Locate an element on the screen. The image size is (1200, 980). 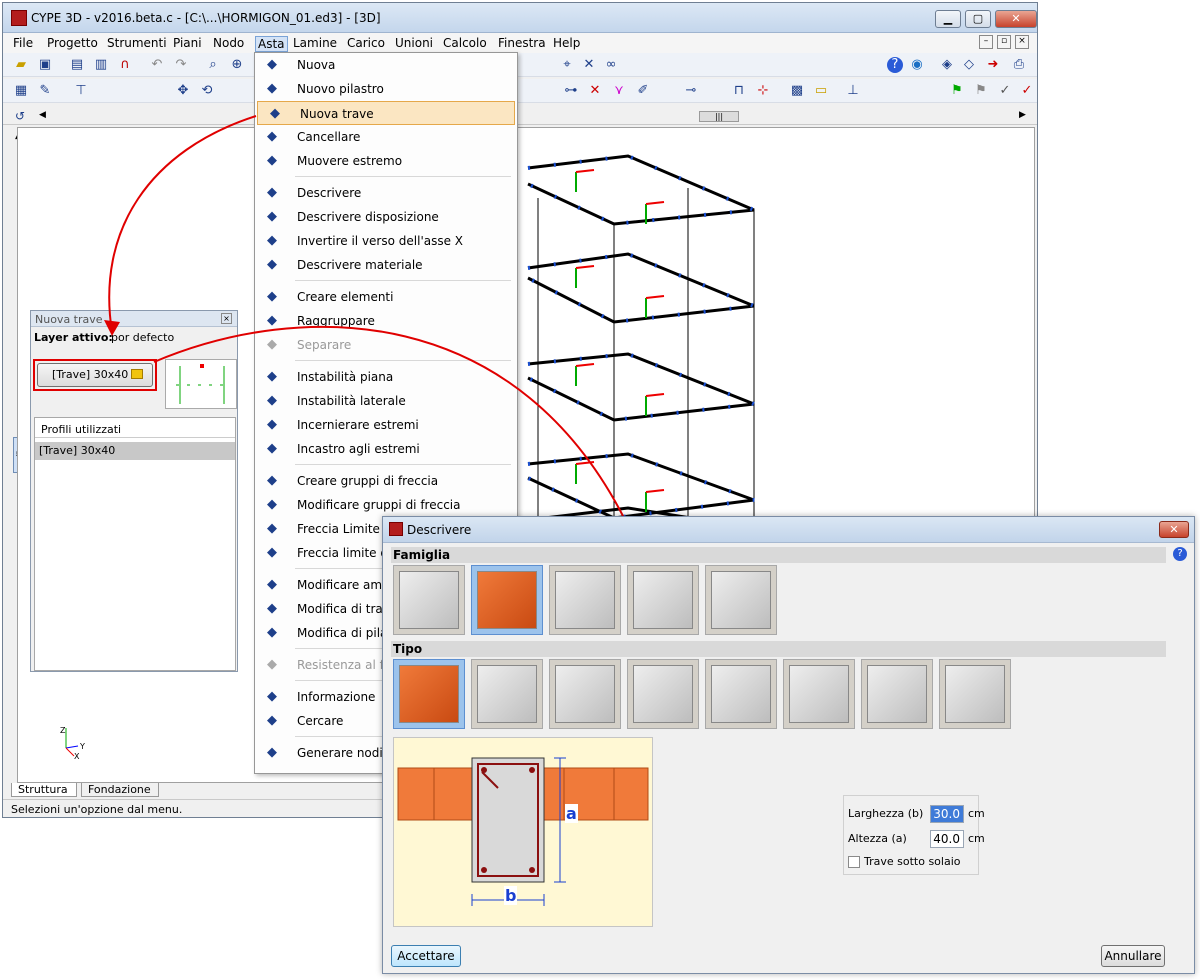
tipo-row is located at coordinates (713, 695).